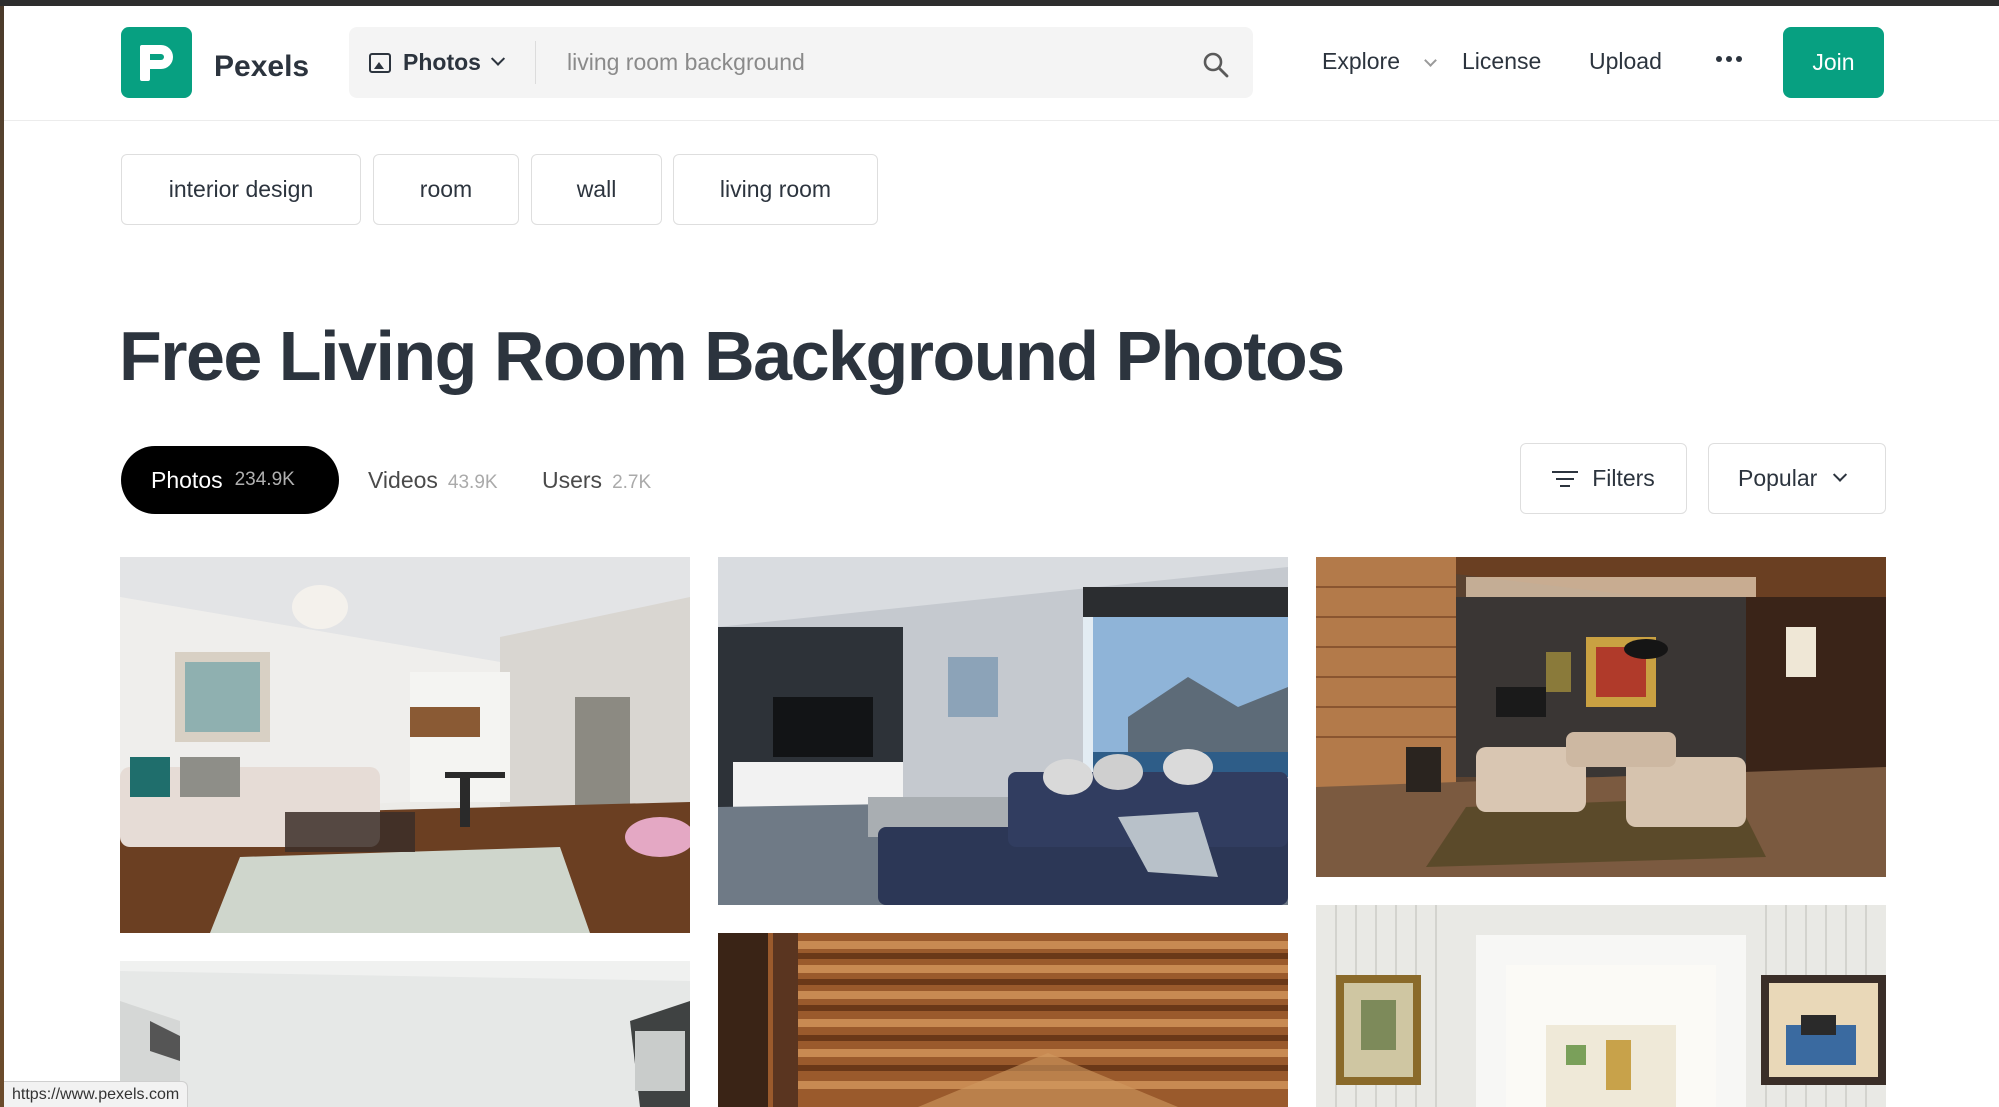 The height and width of the screenshot is (1107, 1999). What do you see at coordinates (156, 62) in the screenshot?
I see `pexels-logo-icon` at bounding box center [156, 62].